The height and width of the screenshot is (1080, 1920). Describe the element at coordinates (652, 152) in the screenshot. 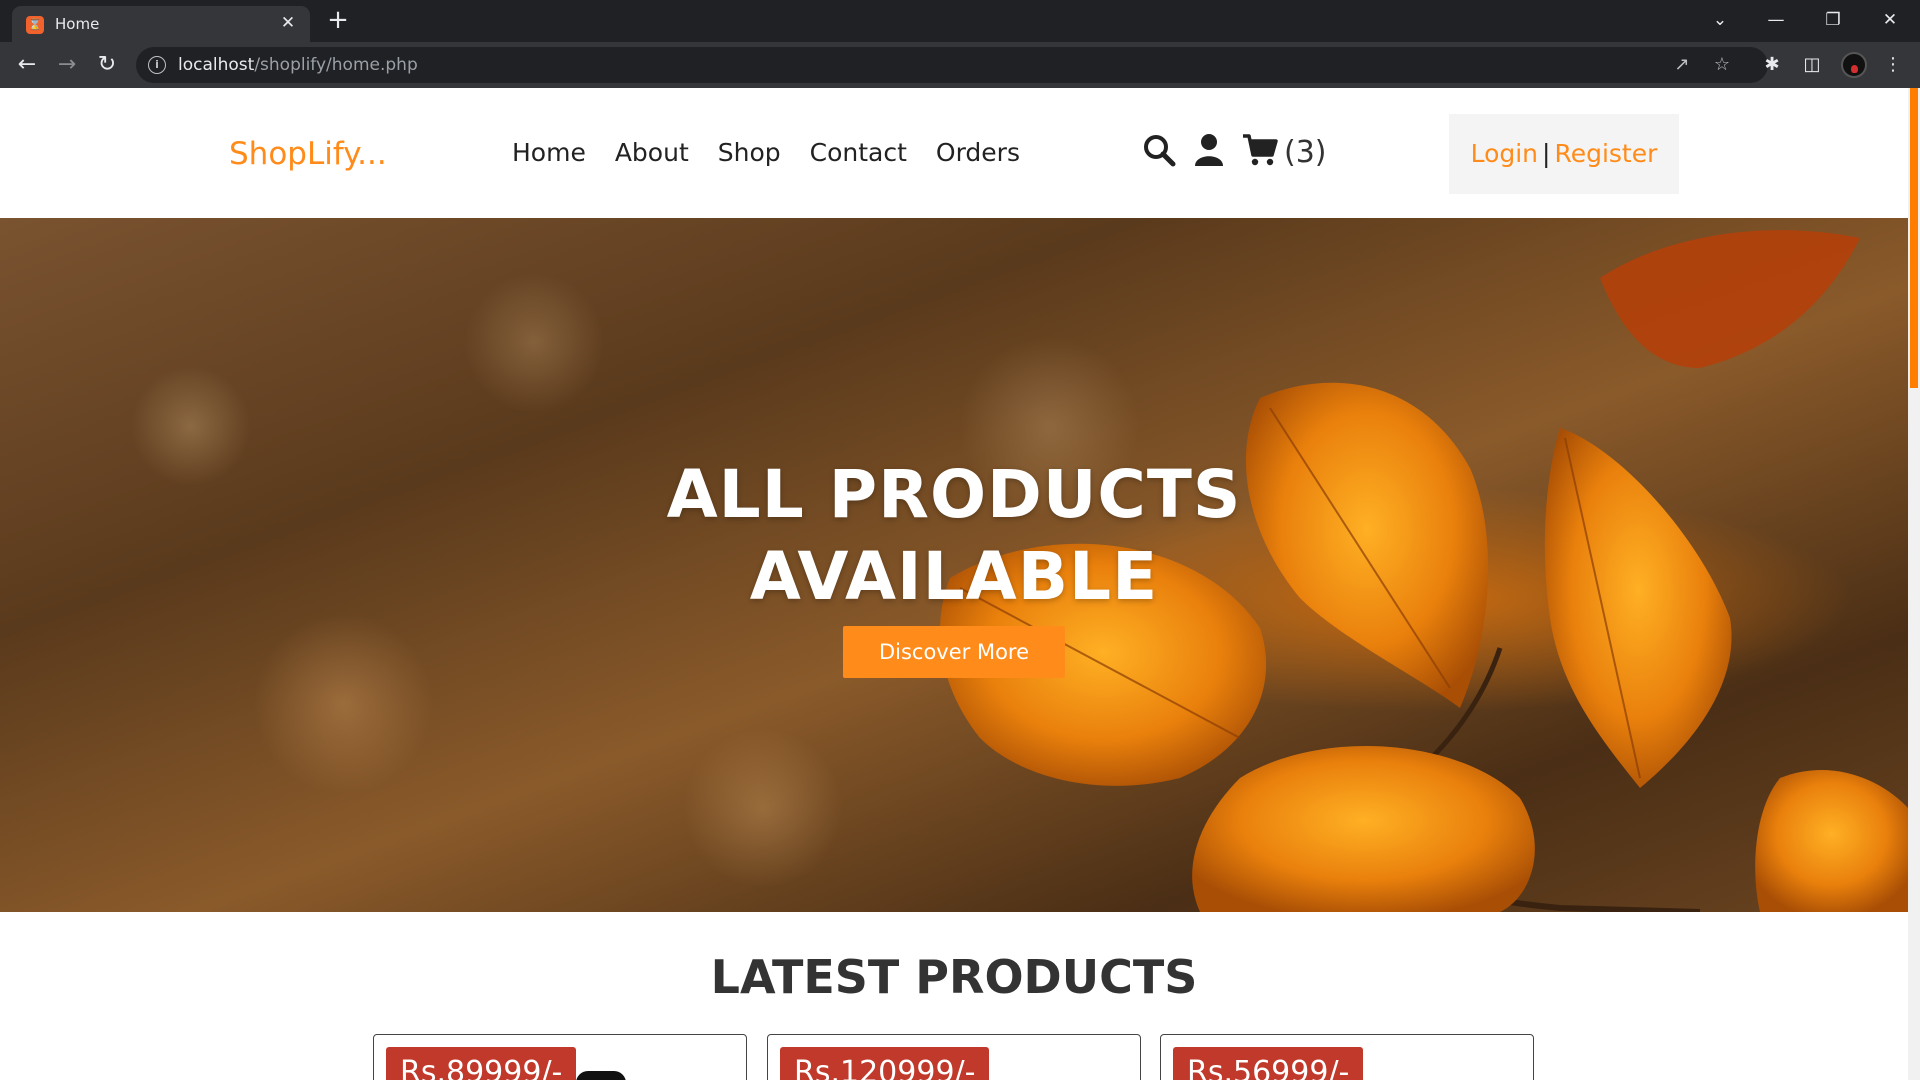

I see `nav-about: About` at that location.